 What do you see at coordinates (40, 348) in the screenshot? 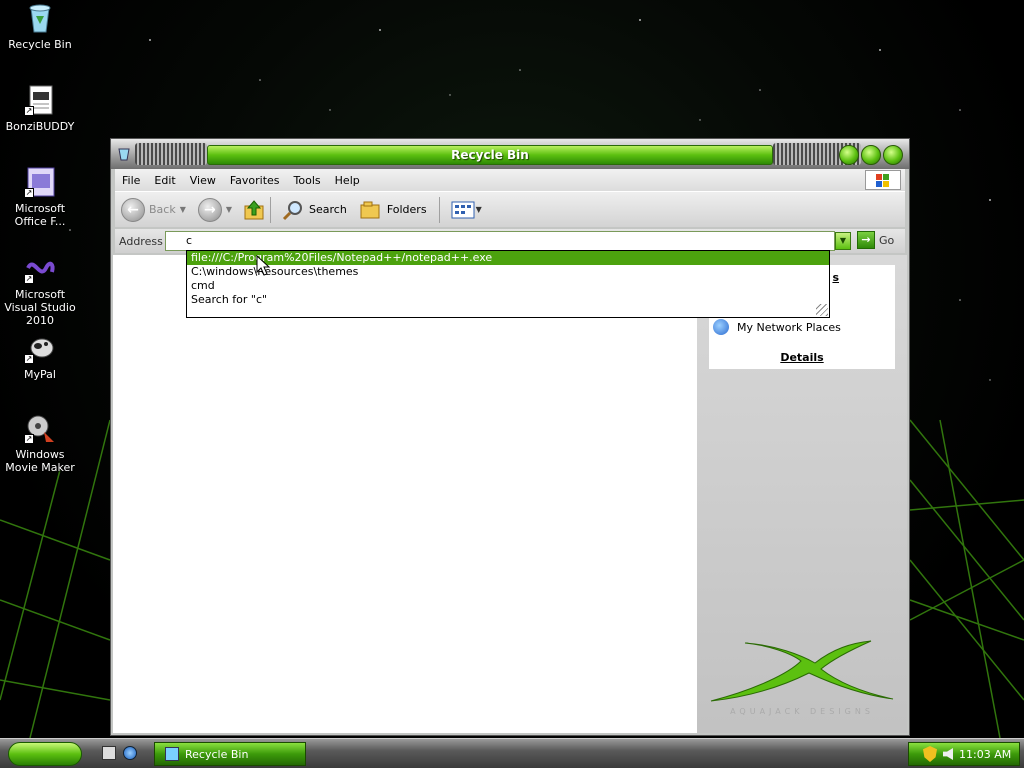
I see `mypal-icon: ↗` at bounding box center [40, 348].